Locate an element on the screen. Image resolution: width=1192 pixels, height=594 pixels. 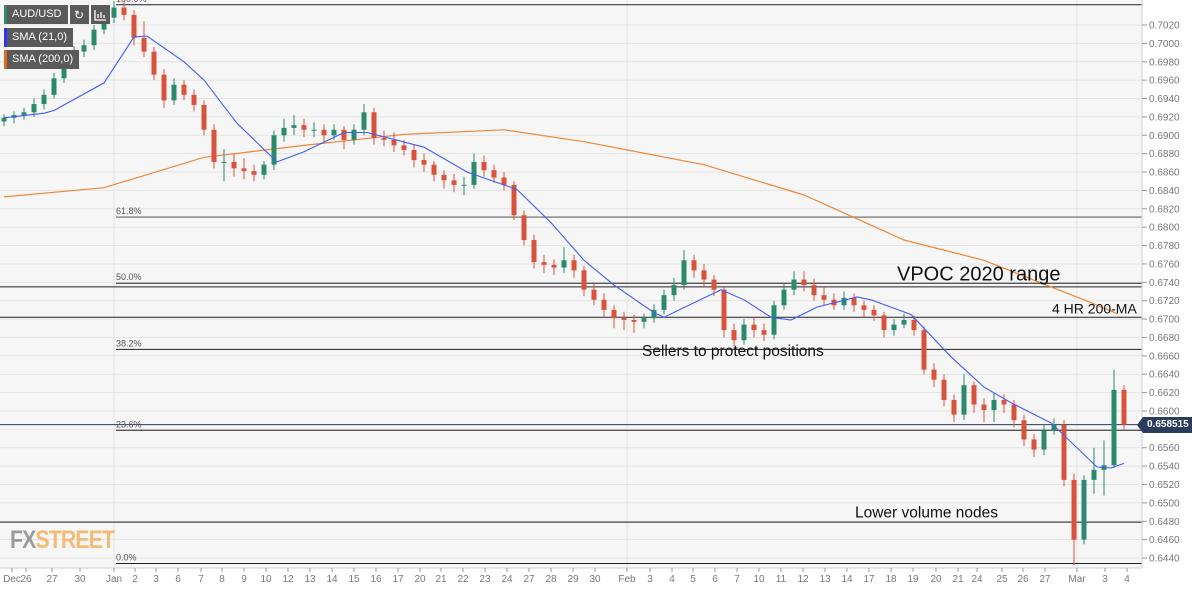
chart-type-button is located at coordinates (100, 14).